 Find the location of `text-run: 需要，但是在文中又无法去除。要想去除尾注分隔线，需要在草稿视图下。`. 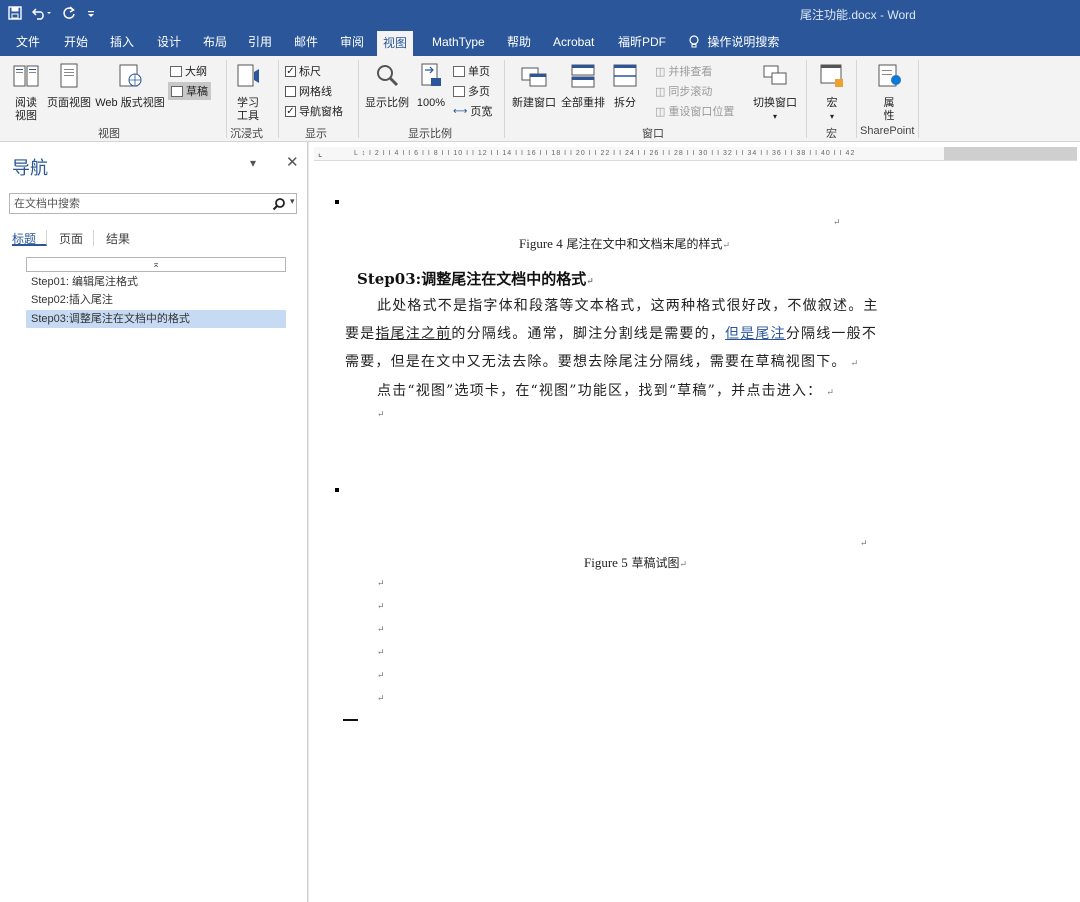

text-run: 需要，但是在文中又无法去除。要想去除尾注分隔线，需要在草稿视图下。 is located at coordinates (596, 362).